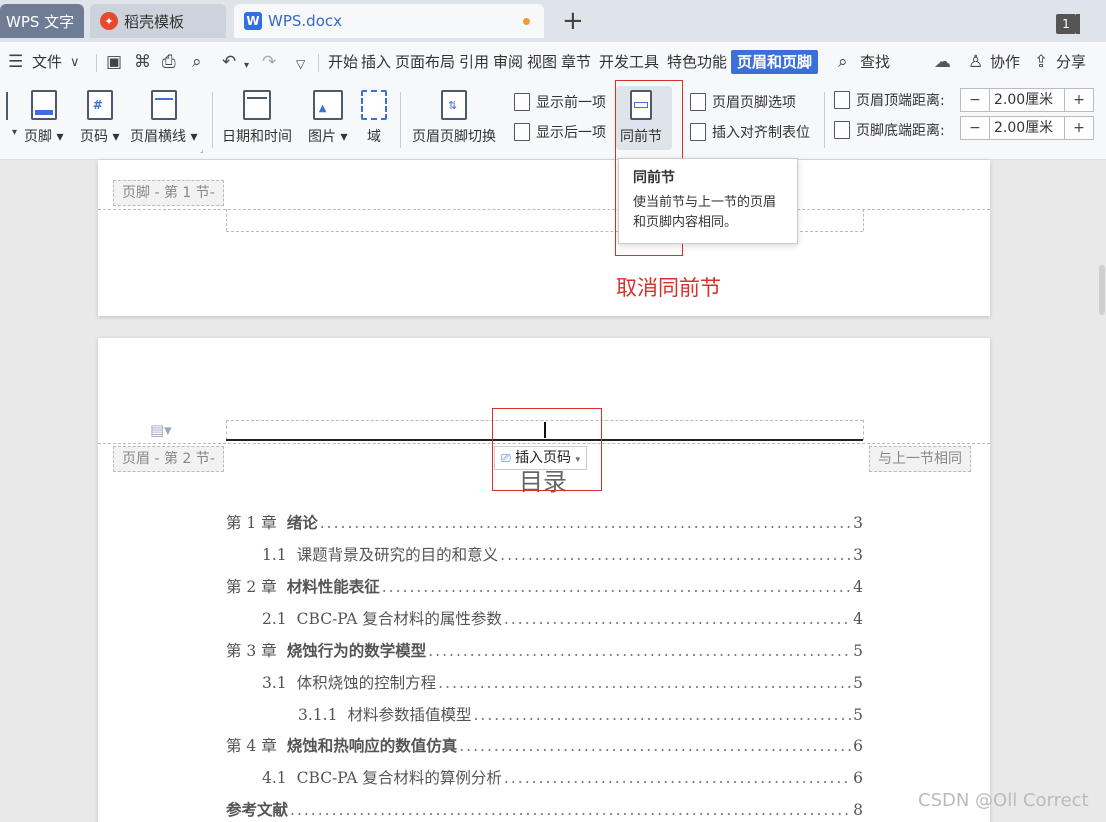 The height and width of the screenshot is (822, 1106). Describe the element at coordinates (875, 62) in the screenshot. I see `search-button: 查找` at that location.